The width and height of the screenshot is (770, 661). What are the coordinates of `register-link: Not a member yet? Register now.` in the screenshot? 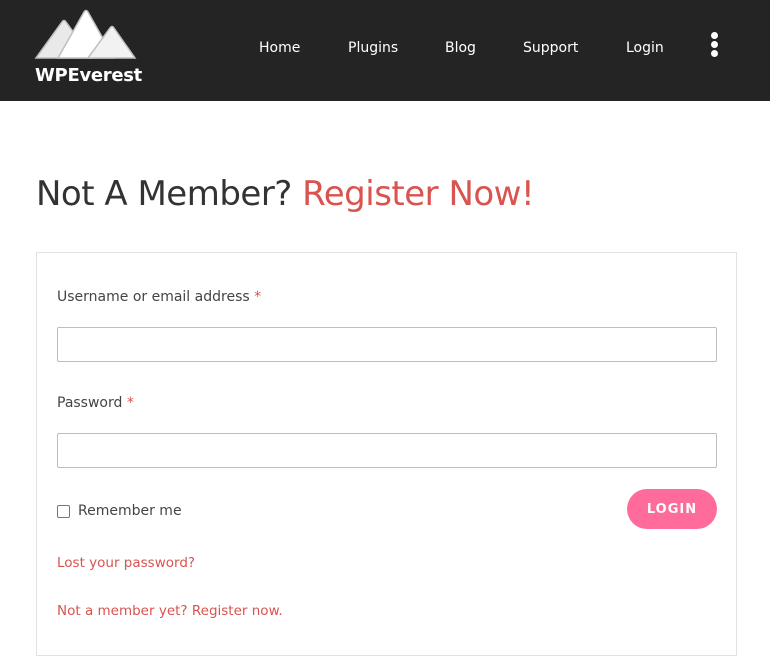 It's located at (170, 611).